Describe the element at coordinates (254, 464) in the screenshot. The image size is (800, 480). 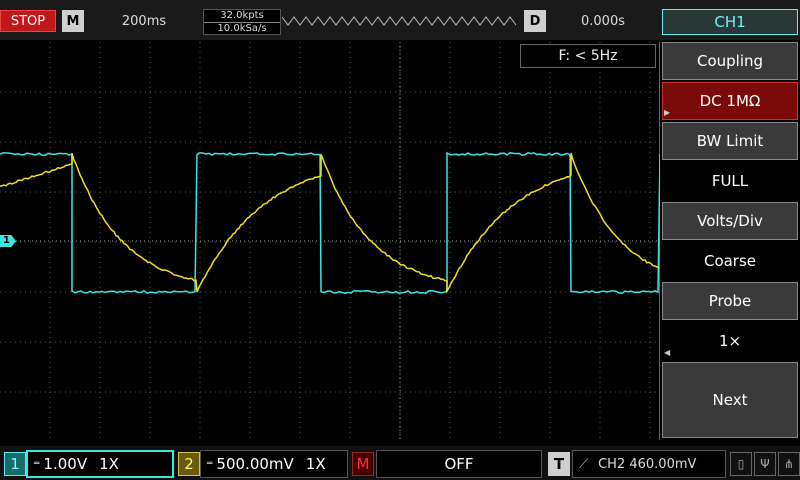
I see `ch2-volts-div: 500.00mV` at that location.